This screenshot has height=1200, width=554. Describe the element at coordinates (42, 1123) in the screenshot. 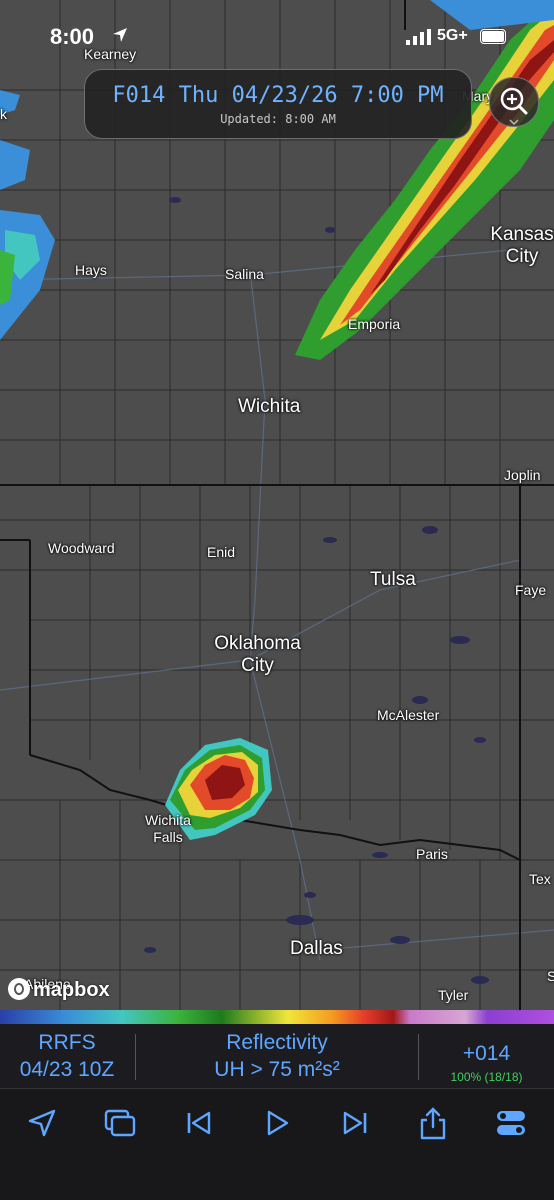

I see `location-arrow-icon` at that location.